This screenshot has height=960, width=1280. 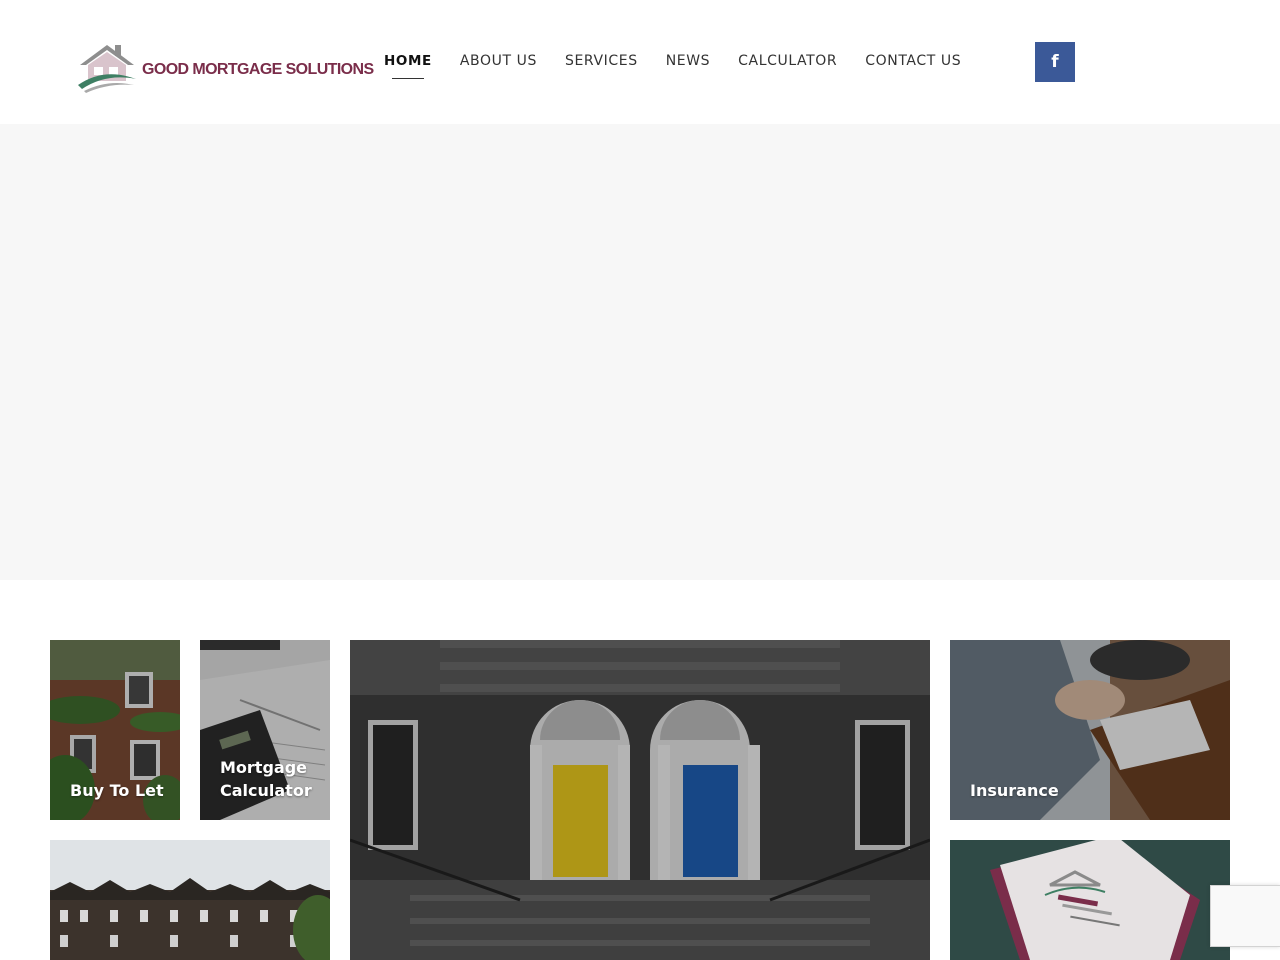 I want to click on tile-label-buy-to-let: Buy To Let, so click(x=117, y=790).